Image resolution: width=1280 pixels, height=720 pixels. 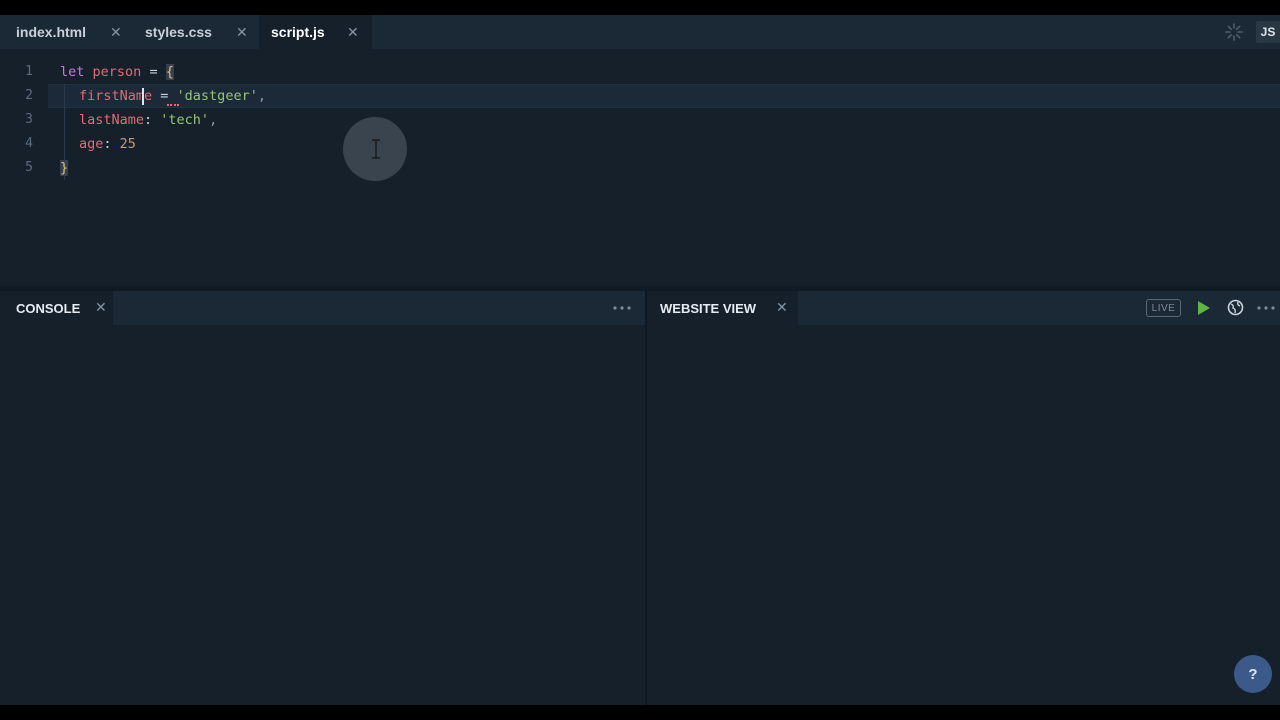 I want to click on code-line-4: age: 25, so click(x=107, y=144).